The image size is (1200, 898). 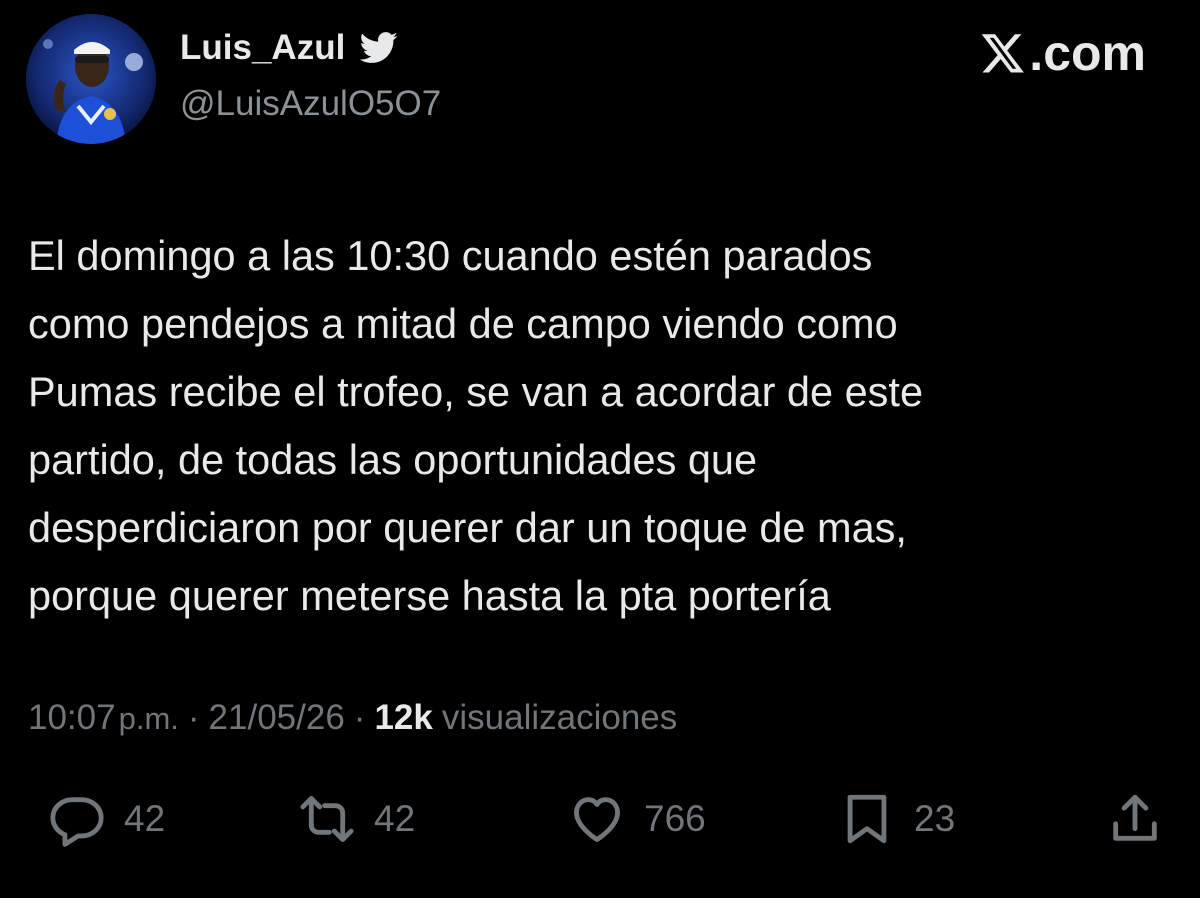 What do you see at coordinates (263, 47) in the screenshot?
I see `display-name-text: Luis_Azul` at bounding box center [263, 47].